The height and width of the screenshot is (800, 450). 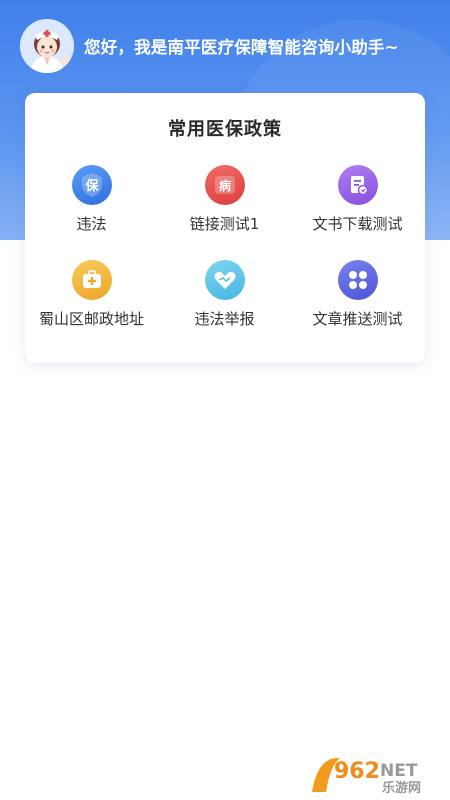 I want to click on policy-item-label: 违法举报, so click(x=224, y=319).